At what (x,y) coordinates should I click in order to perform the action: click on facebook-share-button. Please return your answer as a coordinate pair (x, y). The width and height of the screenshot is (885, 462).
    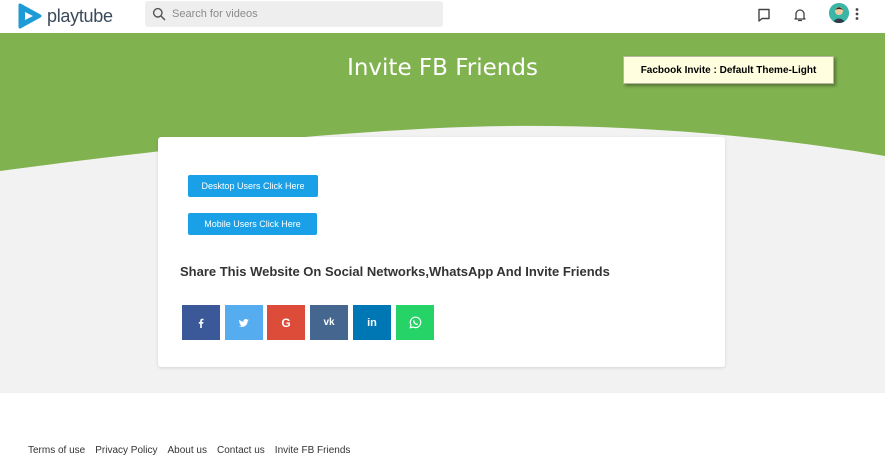
    Looking at the image, I should click on (201, 322).